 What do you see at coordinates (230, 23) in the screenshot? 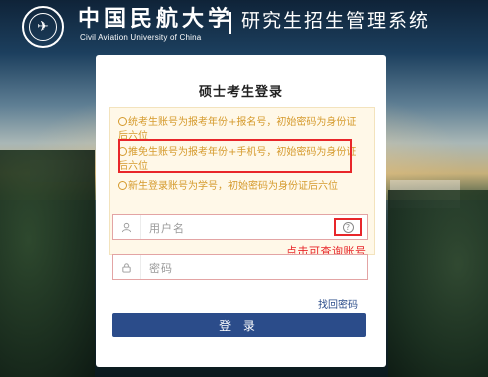
I see `header-divider` at bounding box center [230, 23].